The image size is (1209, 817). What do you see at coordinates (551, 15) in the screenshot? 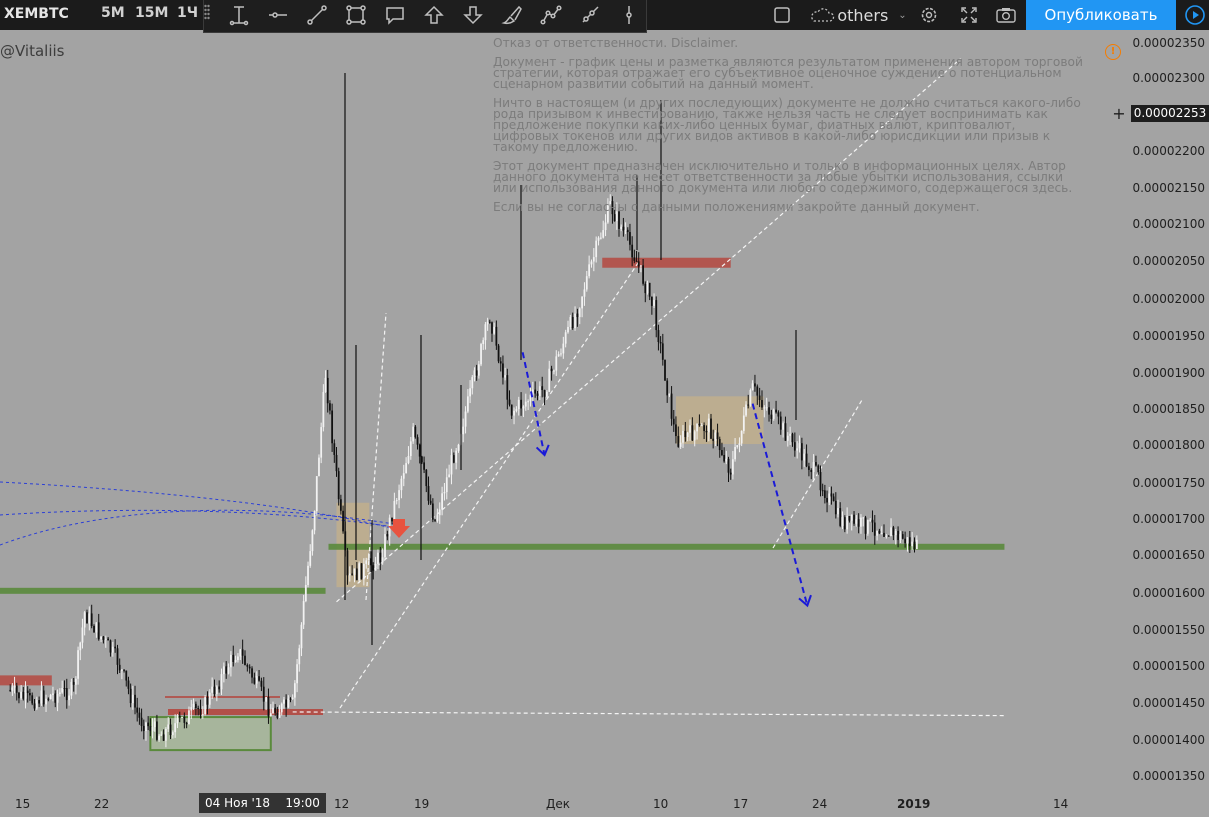
I see `path-tool-icon` at bounding box center [551, 15].